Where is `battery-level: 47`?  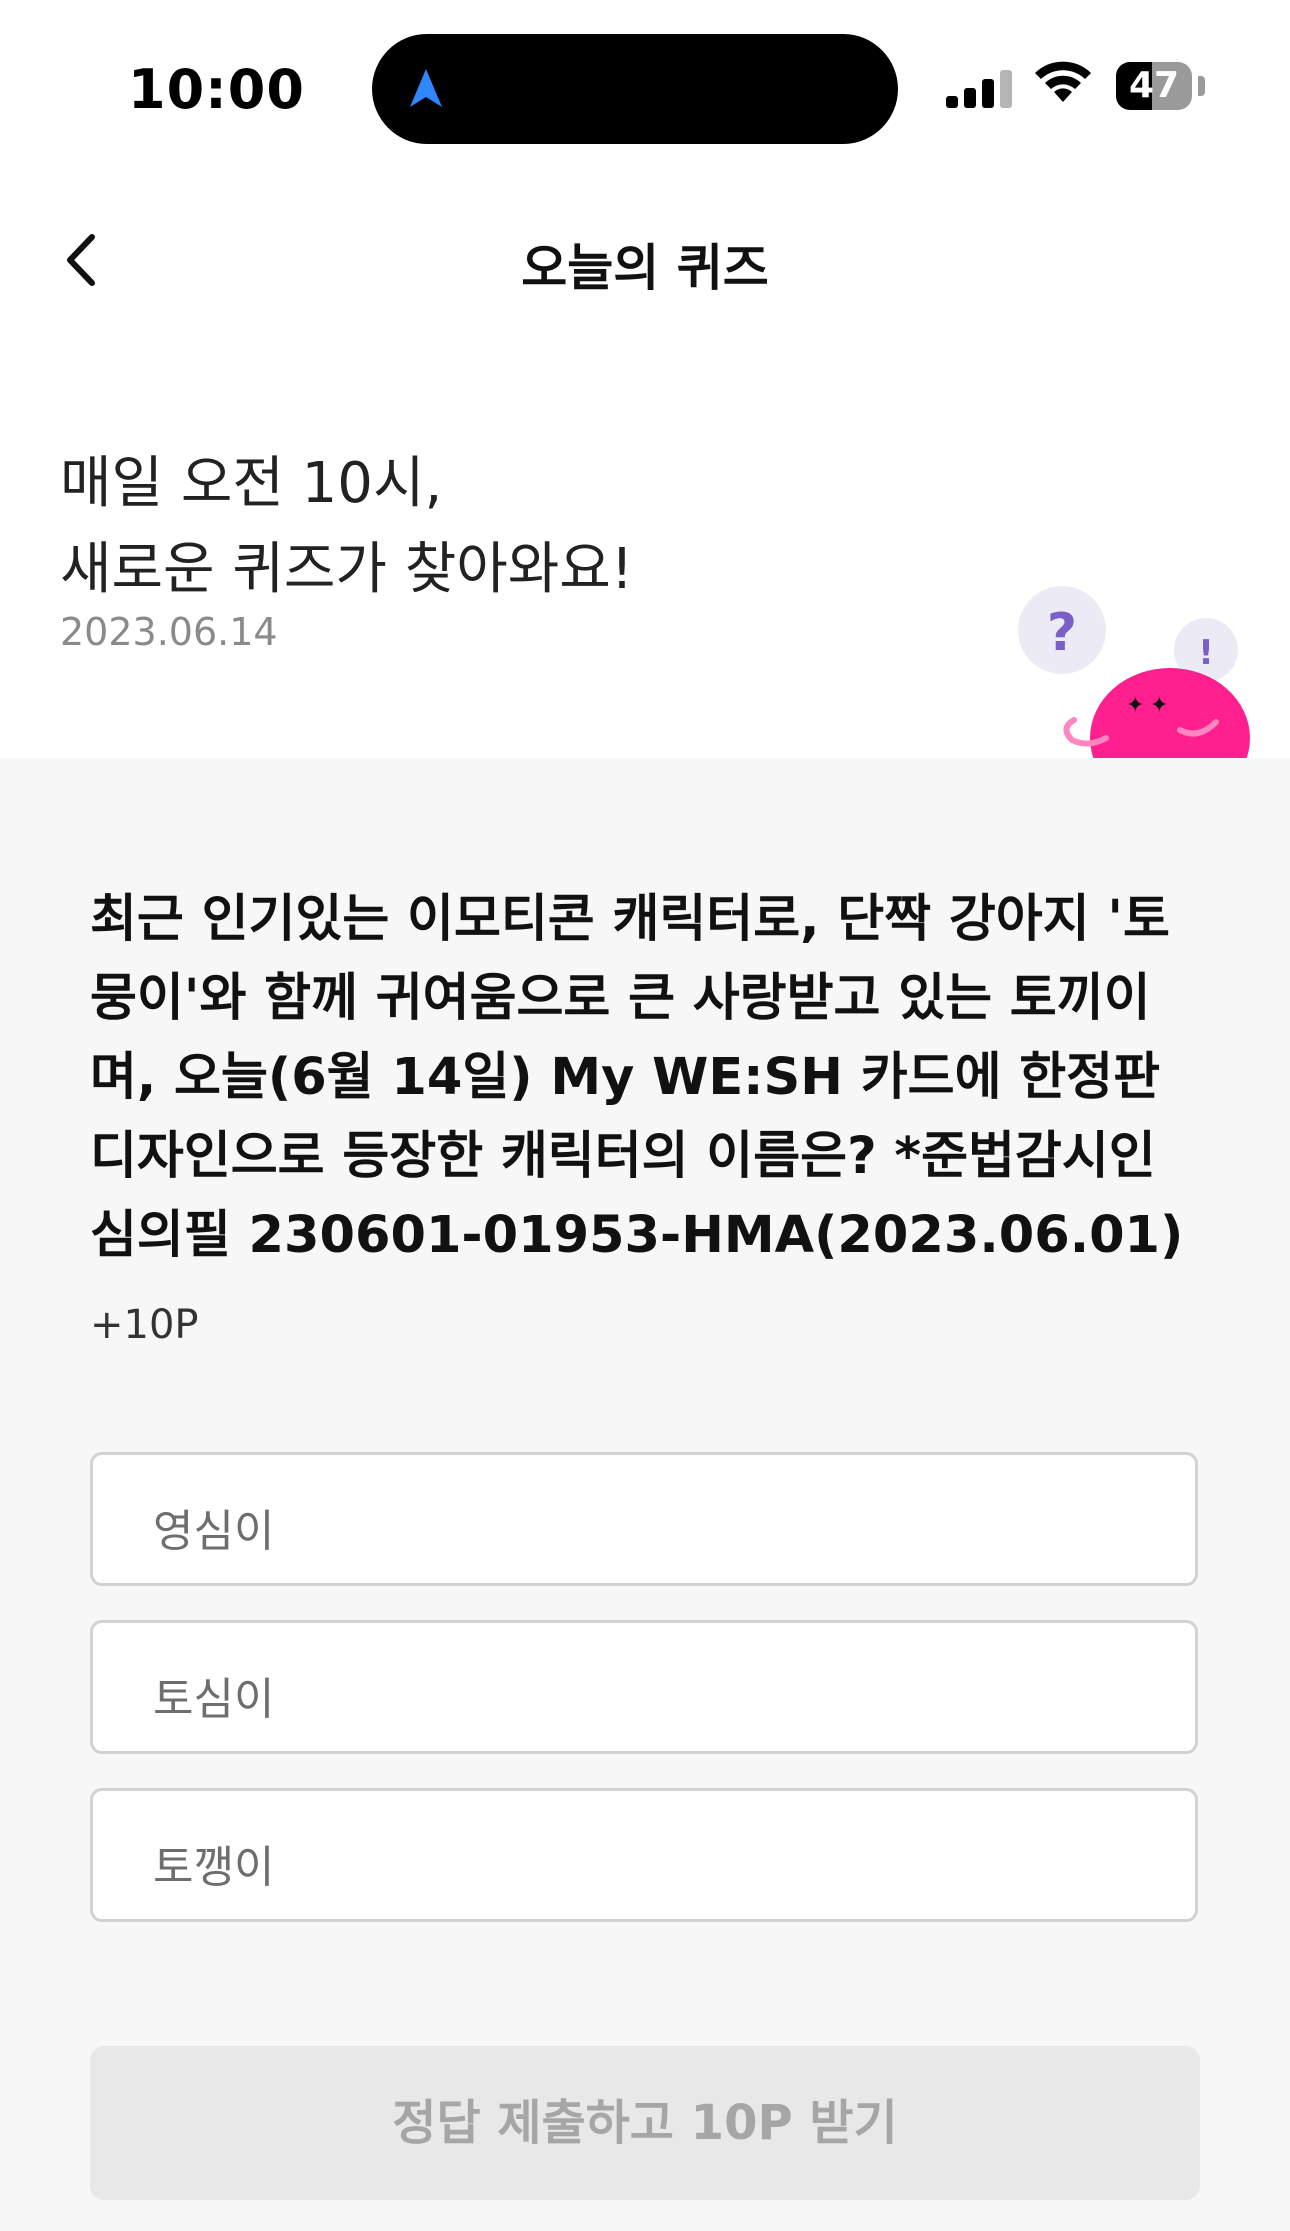
battery-level: 47 is located at coordinates (1154, 85).